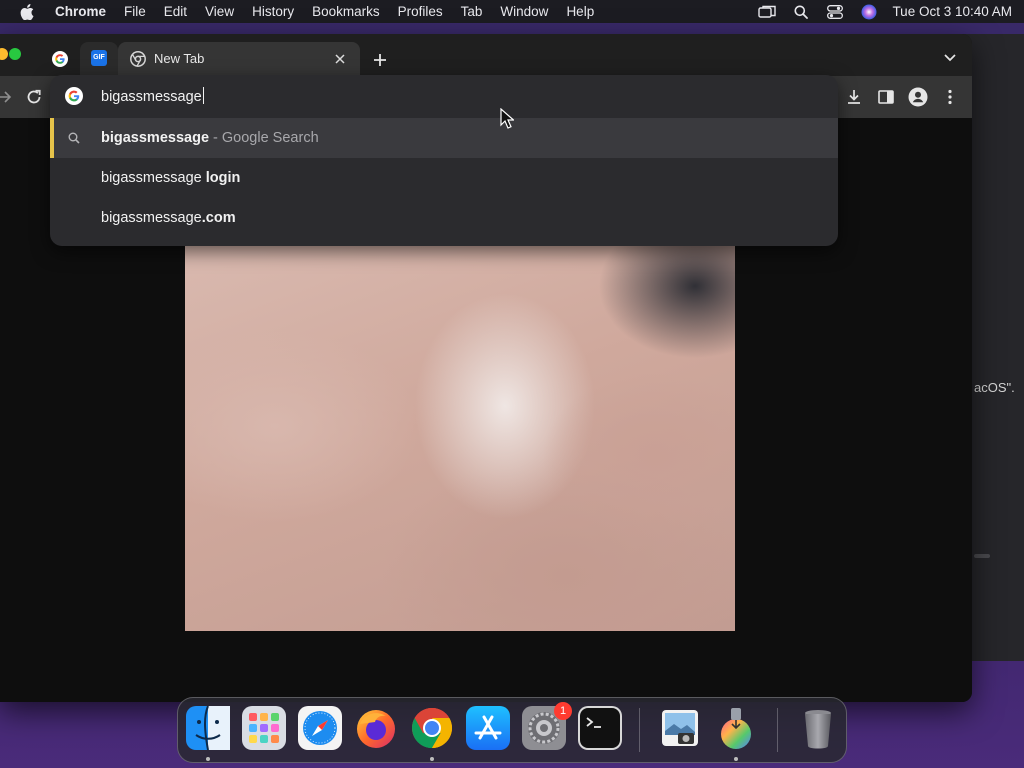 The image size is (1024, 768). Describe the element at coordinates (486, 55) in the screenshot. I see `tab-strip: GIF New Tab` at that location.